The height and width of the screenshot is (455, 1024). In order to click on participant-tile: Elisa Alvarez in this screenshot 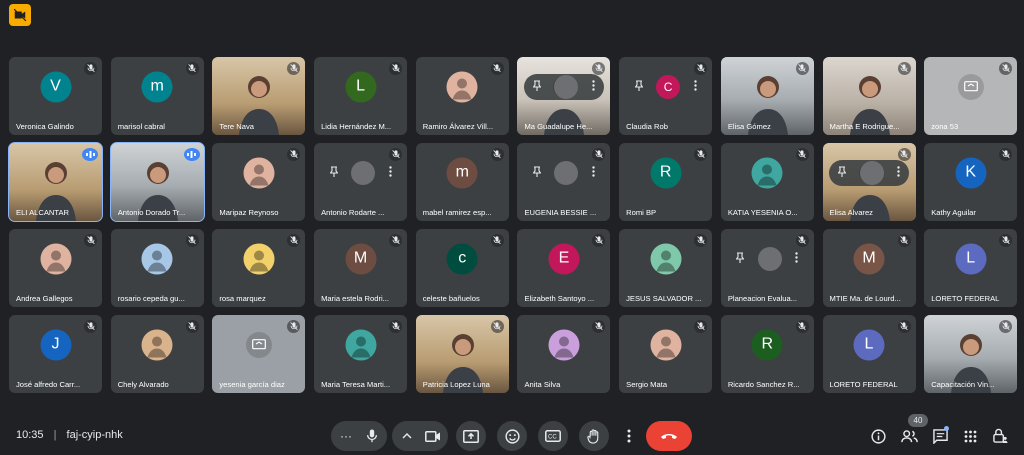, I will do `click(869, 182)`.